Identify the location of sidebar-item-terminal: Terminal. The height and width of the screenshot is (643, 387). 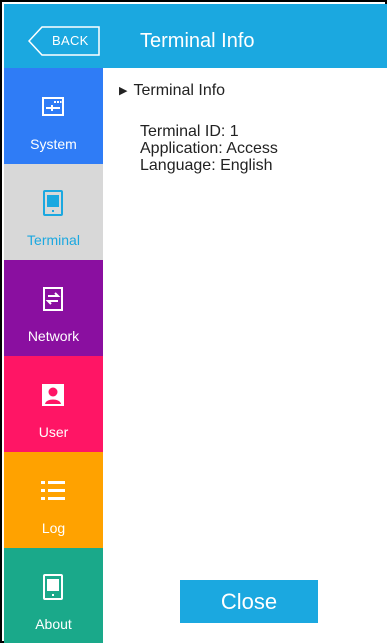
(53, 212).